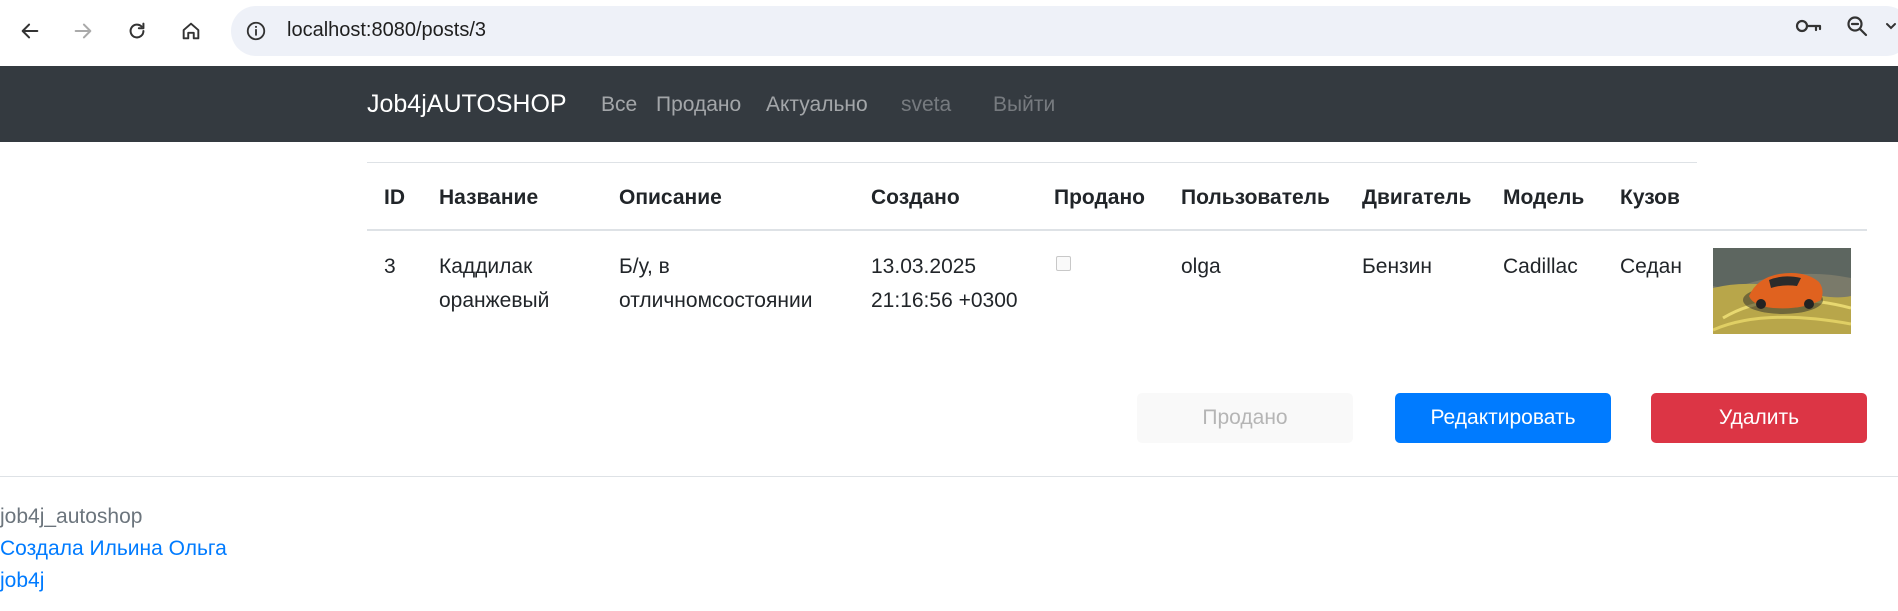 The height and width of the screenshot is (611, 1898). What do you see at coordinates (926, 105) in the screenshot?
I see `nav-username: sveta` at bounding box center [926, 105].